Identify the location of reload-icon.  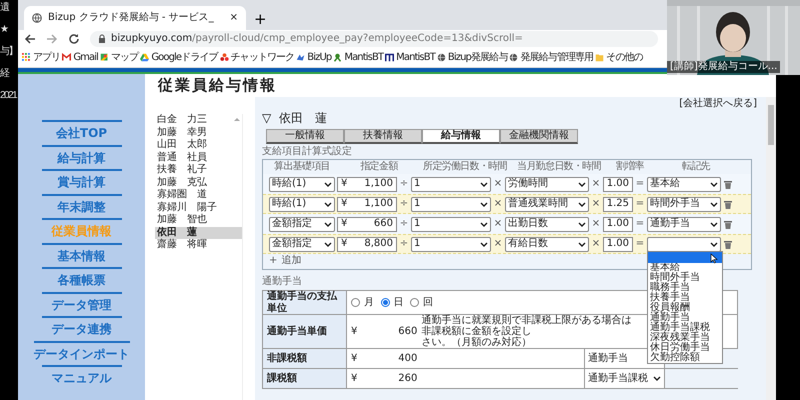
(74, 39).